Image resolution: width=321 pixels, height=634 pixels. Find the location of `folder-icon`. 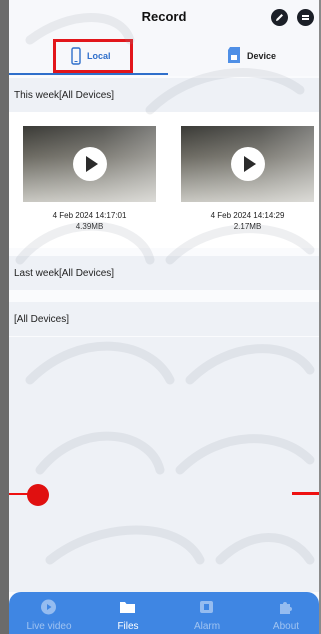

folder-icon is located at coordinates (127, 607).